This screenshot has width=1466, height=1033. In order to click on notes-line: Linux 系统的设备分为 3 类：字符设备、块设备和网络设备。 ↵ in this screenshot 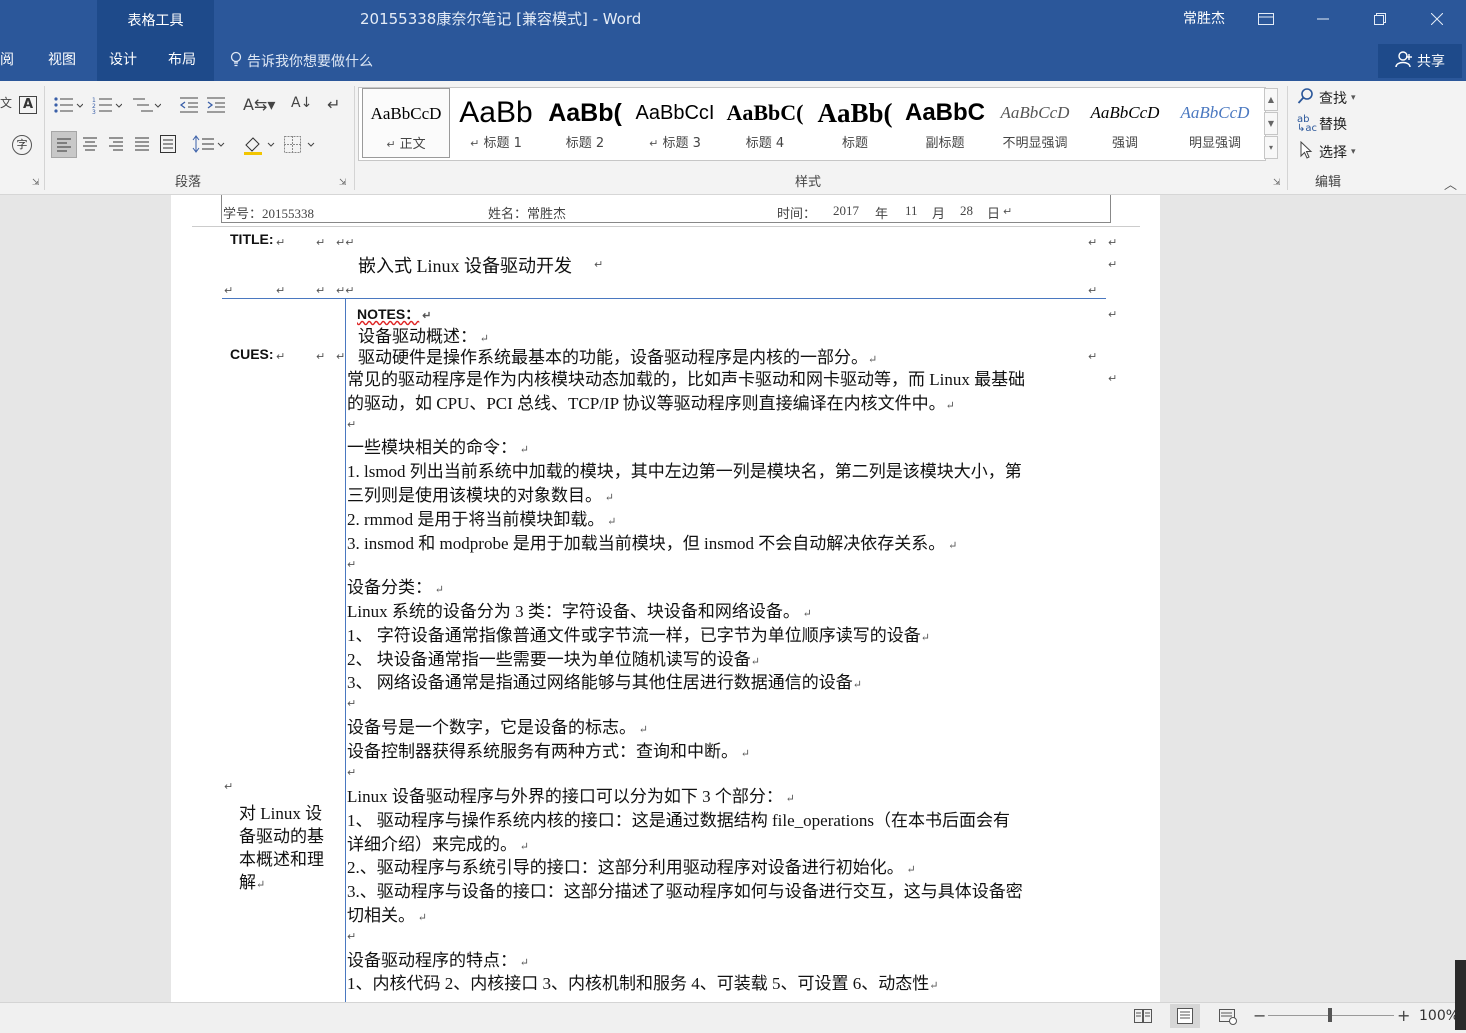, I will do `click(579, 611)`.